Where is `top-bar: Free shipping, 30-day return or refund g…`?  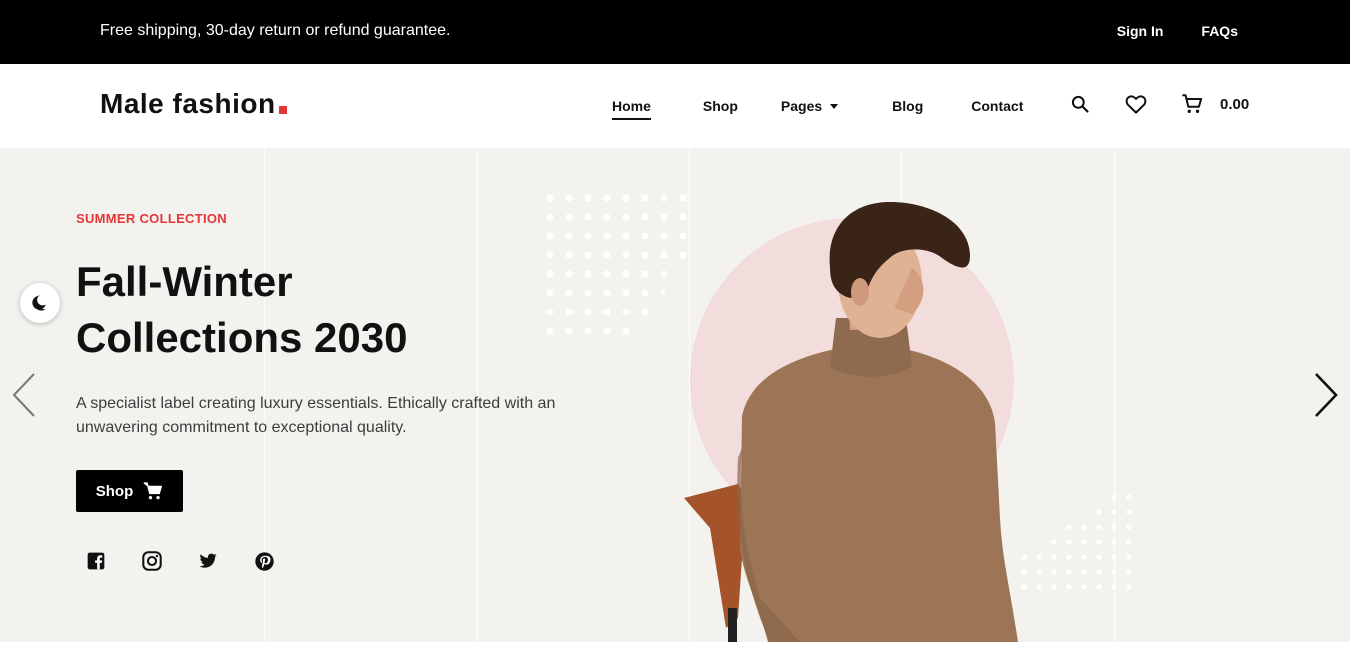 top-bar: Free shipping, 30-day return or refund g… is located at coordinates (675, 32).